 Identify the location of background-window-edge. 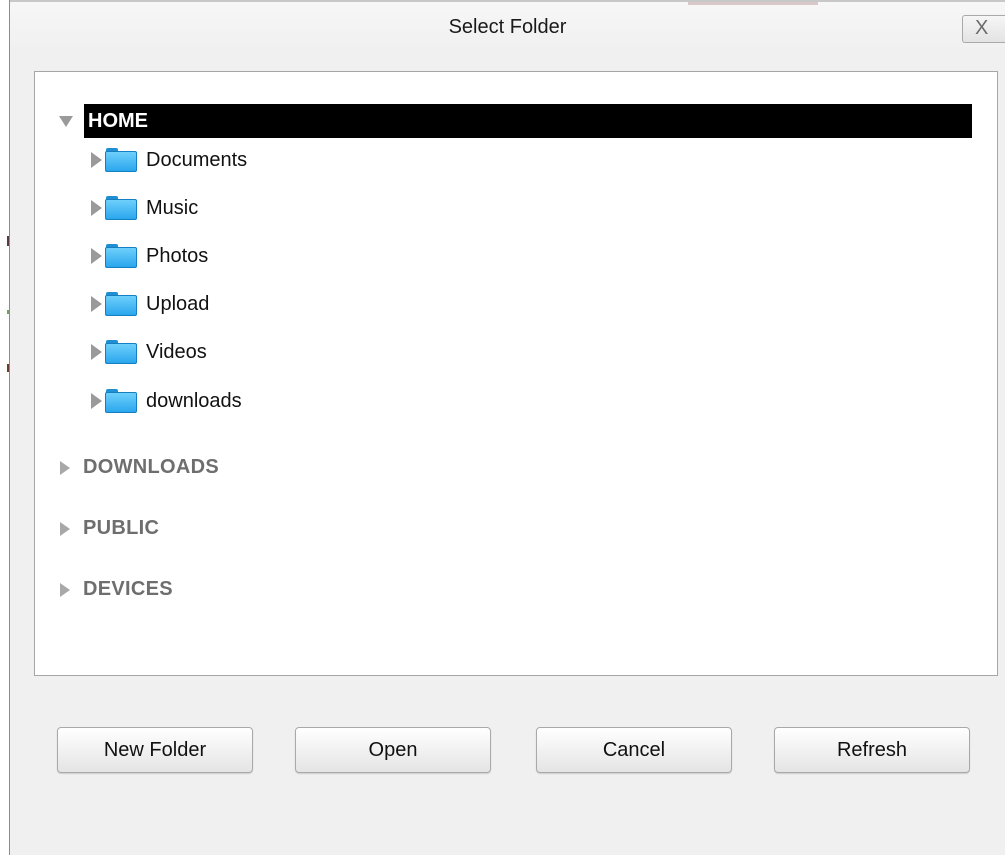
(4, 427).